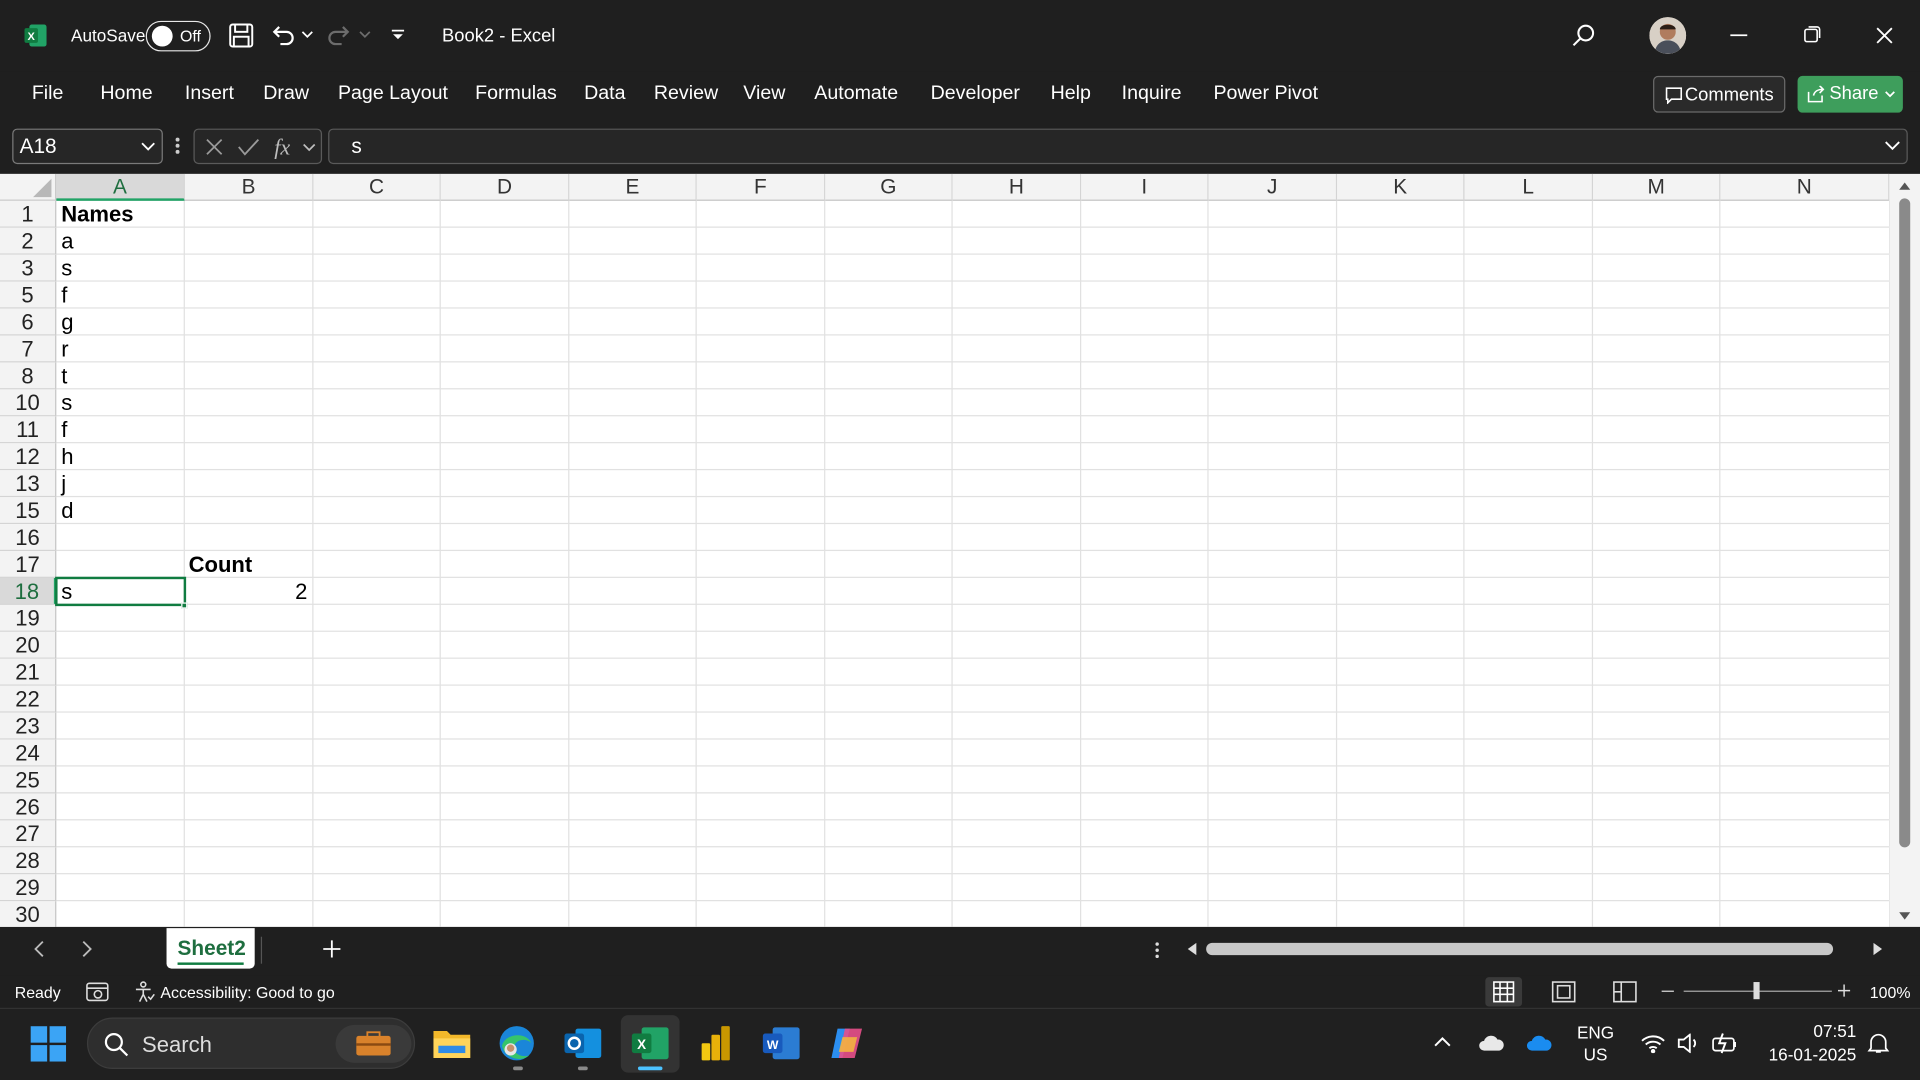  What do you see at coordinates (119, 241) in the screenshot?
I see `cell-a2: a` at bounding box center [119, 241].